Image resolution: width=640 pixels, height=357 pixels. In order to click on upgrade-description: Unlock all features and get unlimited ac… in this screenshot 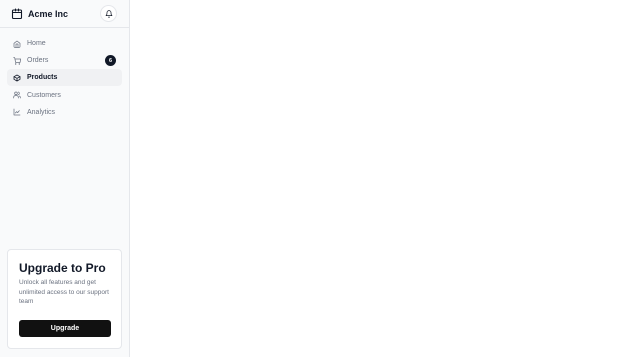, I will do `click(64, 292)`.